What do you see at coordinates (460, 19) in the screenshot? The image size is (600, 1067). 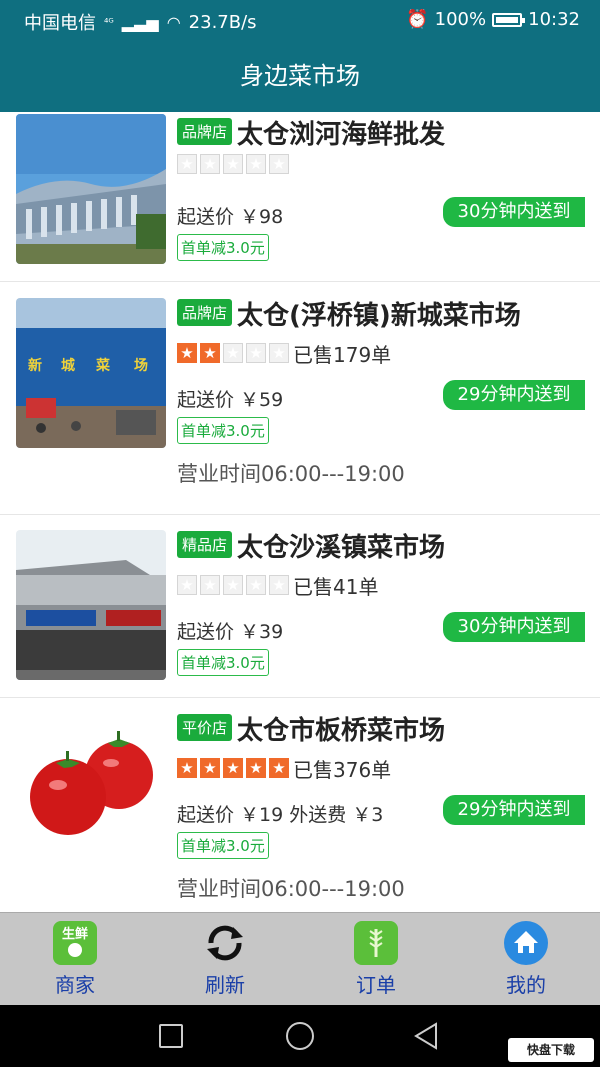 I see `battery-level: 100%` at bounding box center [460, 19].